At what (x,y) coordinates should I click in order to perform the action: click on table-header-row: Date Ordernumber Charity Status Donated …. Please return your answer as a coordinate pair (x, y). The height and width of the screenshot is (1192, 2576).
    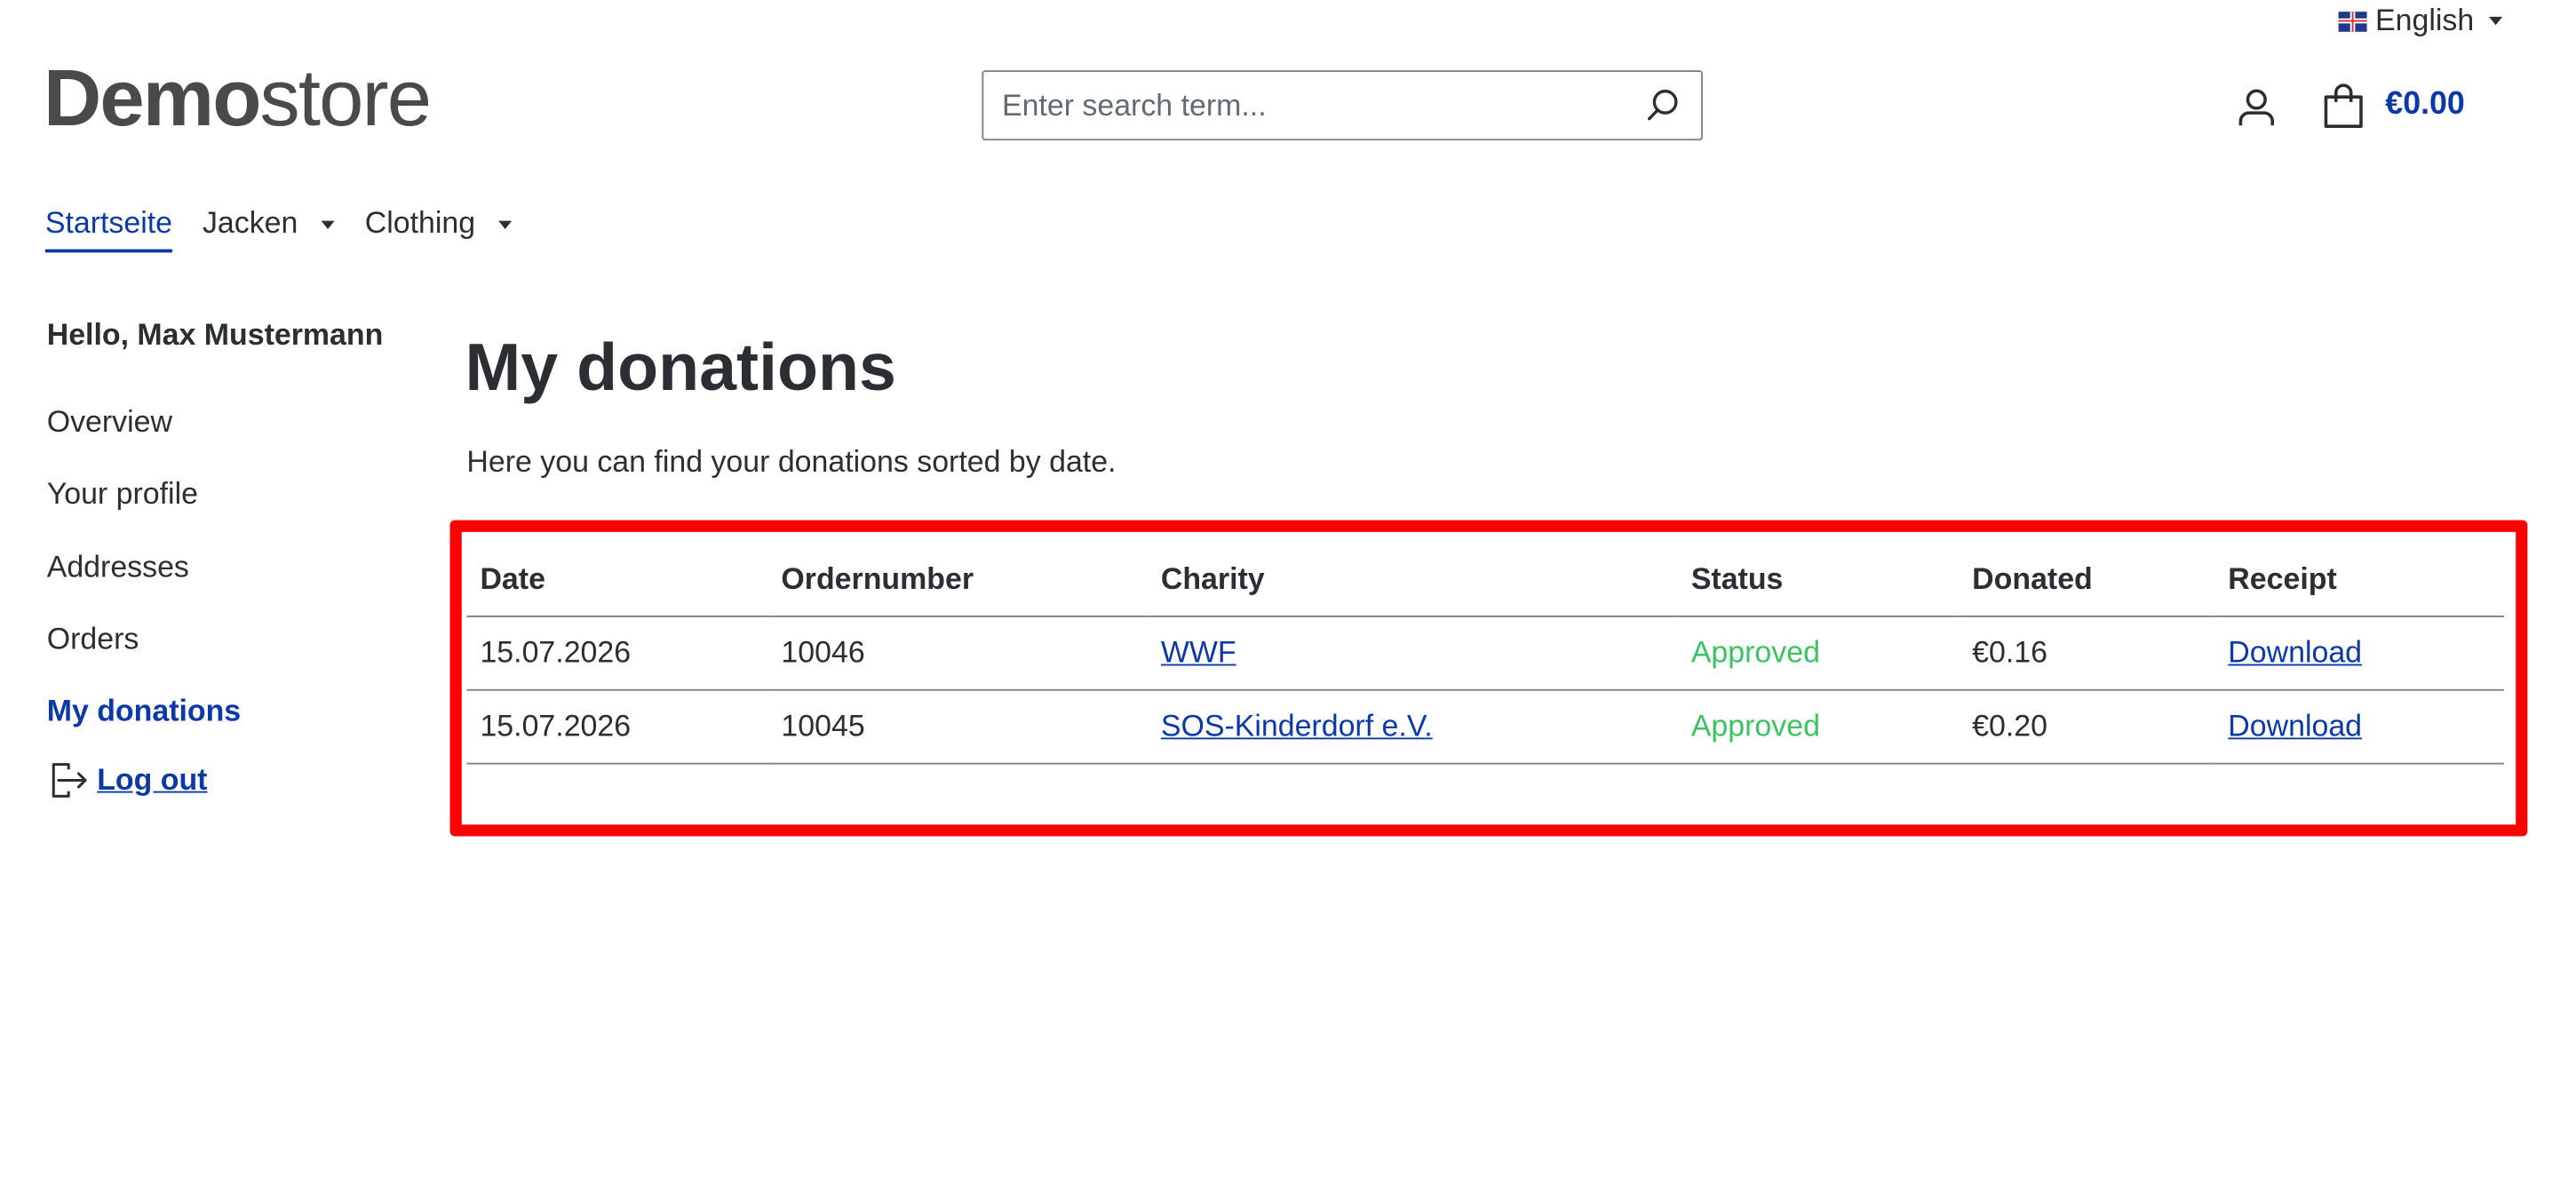
    Looking at the image, I should click on (1485, 579).